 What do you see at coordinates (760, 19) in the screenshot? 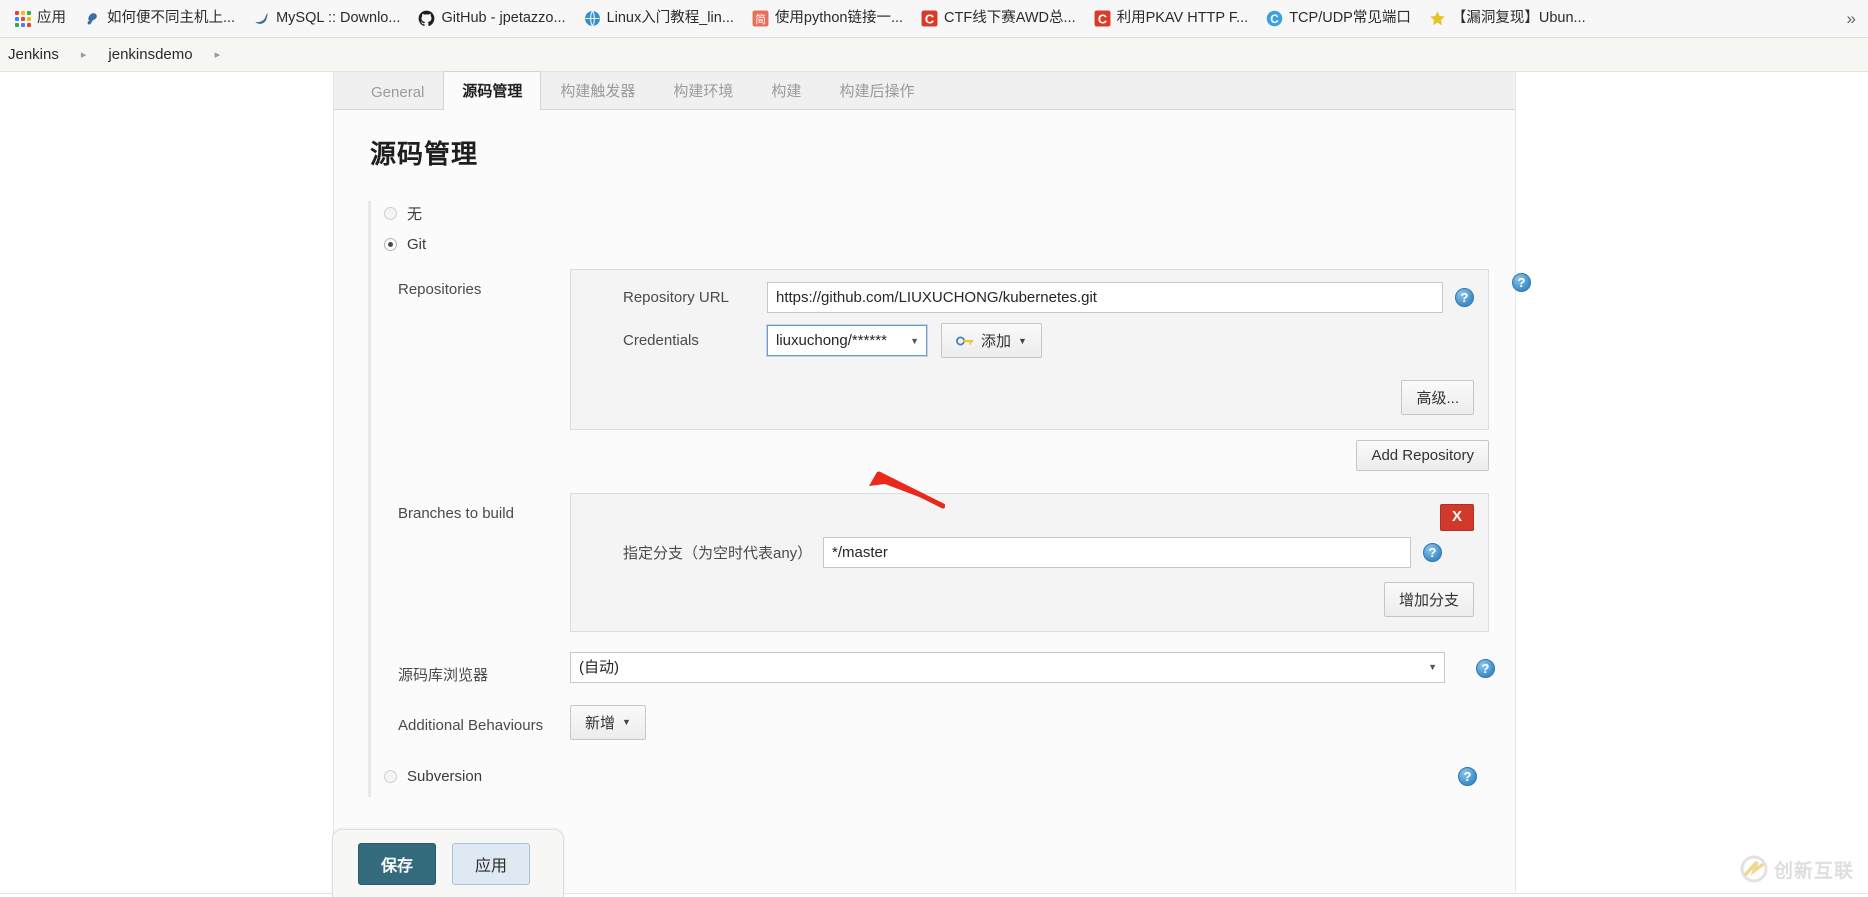
I see `svg-text: 简` at bounding box center [760, 19].